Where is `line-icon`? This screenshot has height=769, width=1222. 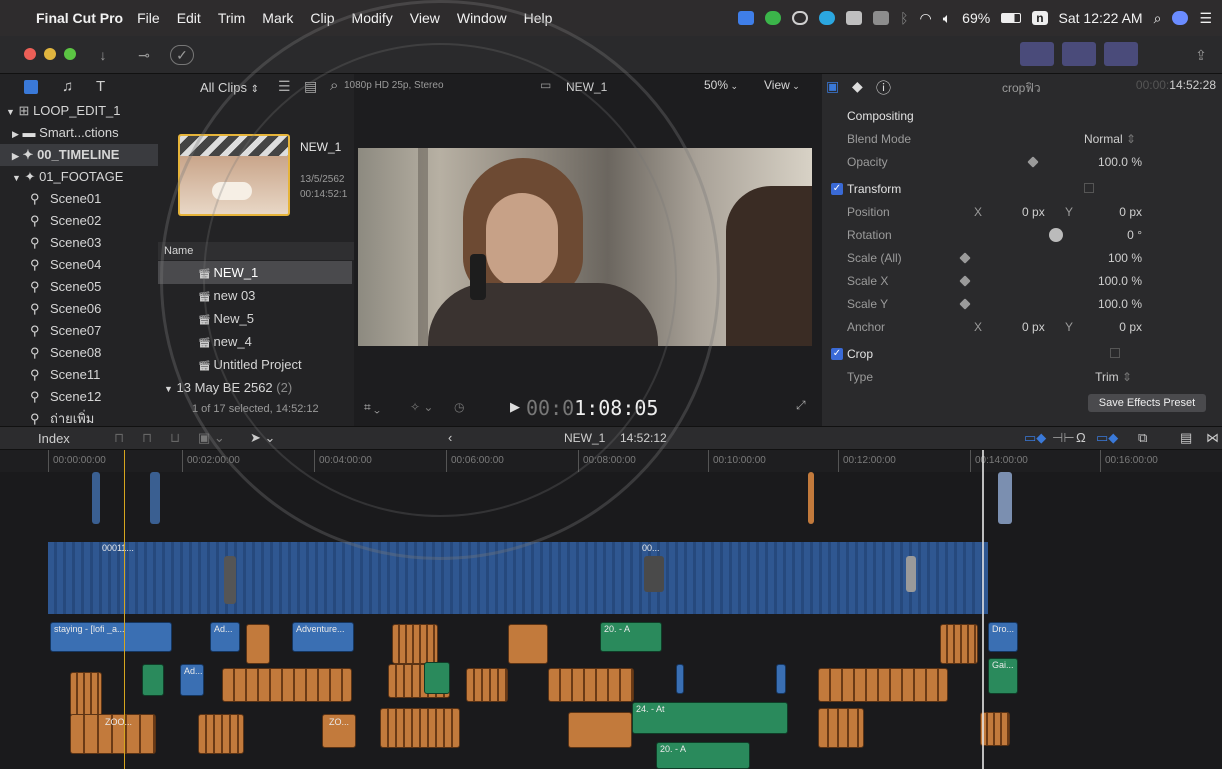 line-icon is located at coordinates (773, 18).